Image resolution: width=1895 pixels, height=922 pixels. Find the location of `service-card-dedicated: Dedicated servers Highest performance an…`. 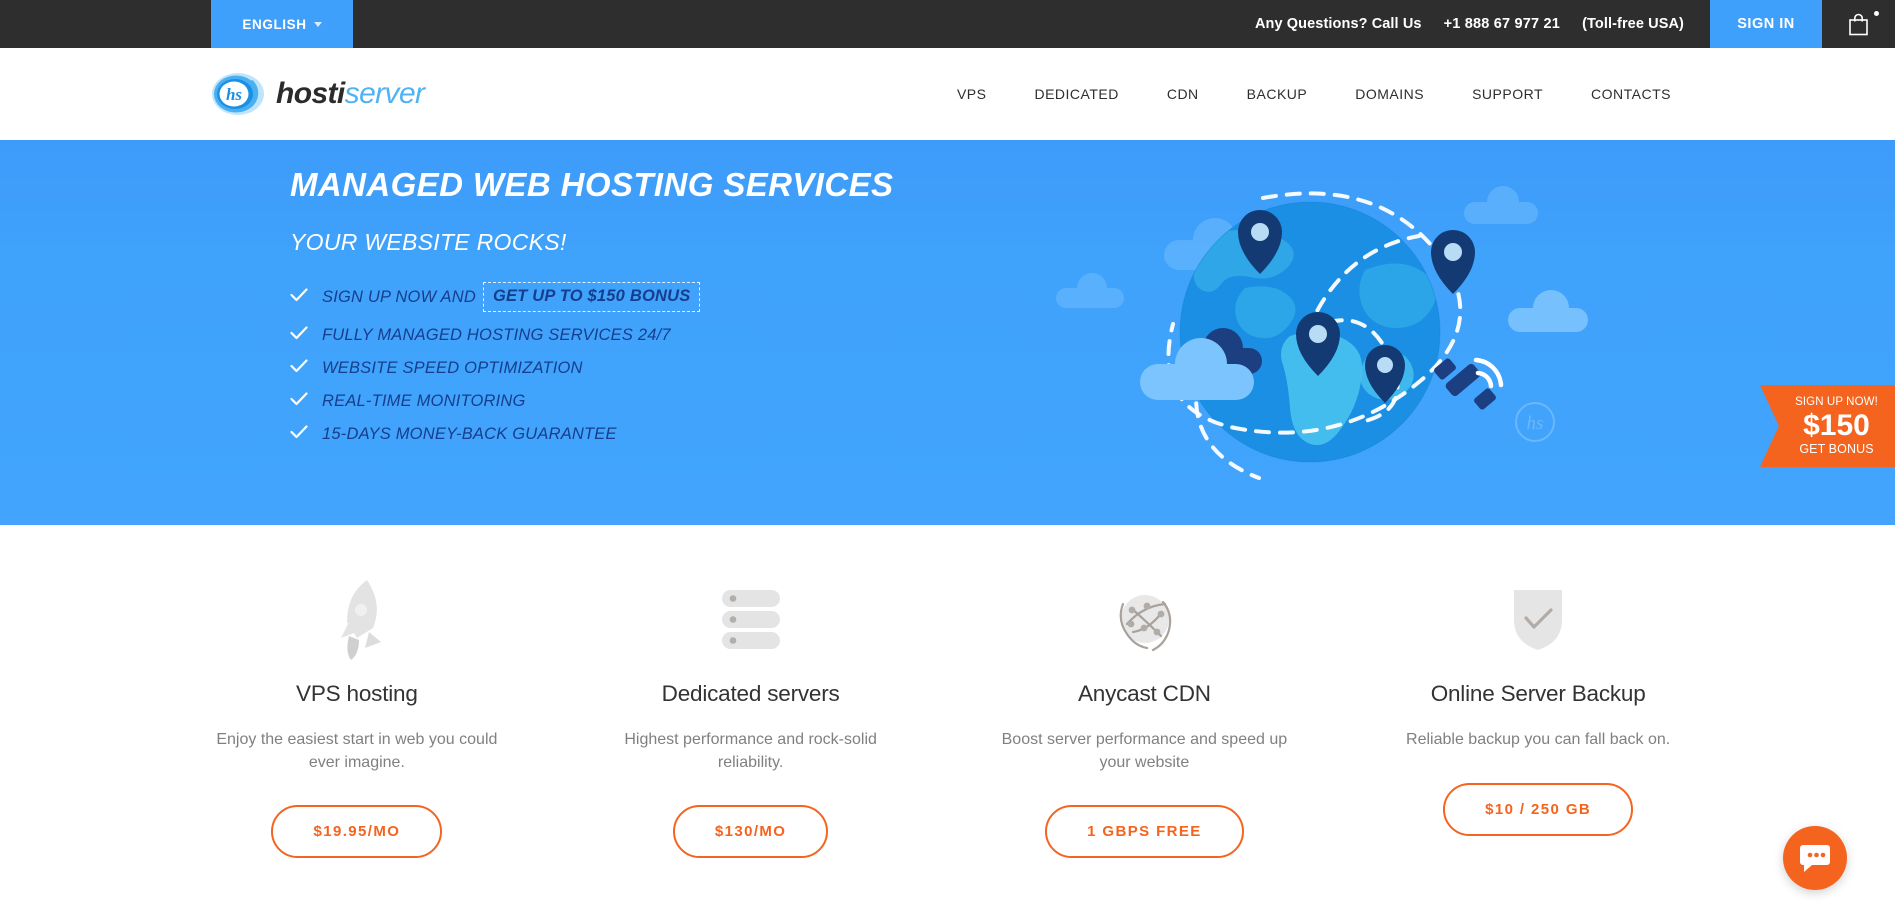

service-card-dedicated: Dedicated servers Highest performance an… is located at coordinates (751, 716).